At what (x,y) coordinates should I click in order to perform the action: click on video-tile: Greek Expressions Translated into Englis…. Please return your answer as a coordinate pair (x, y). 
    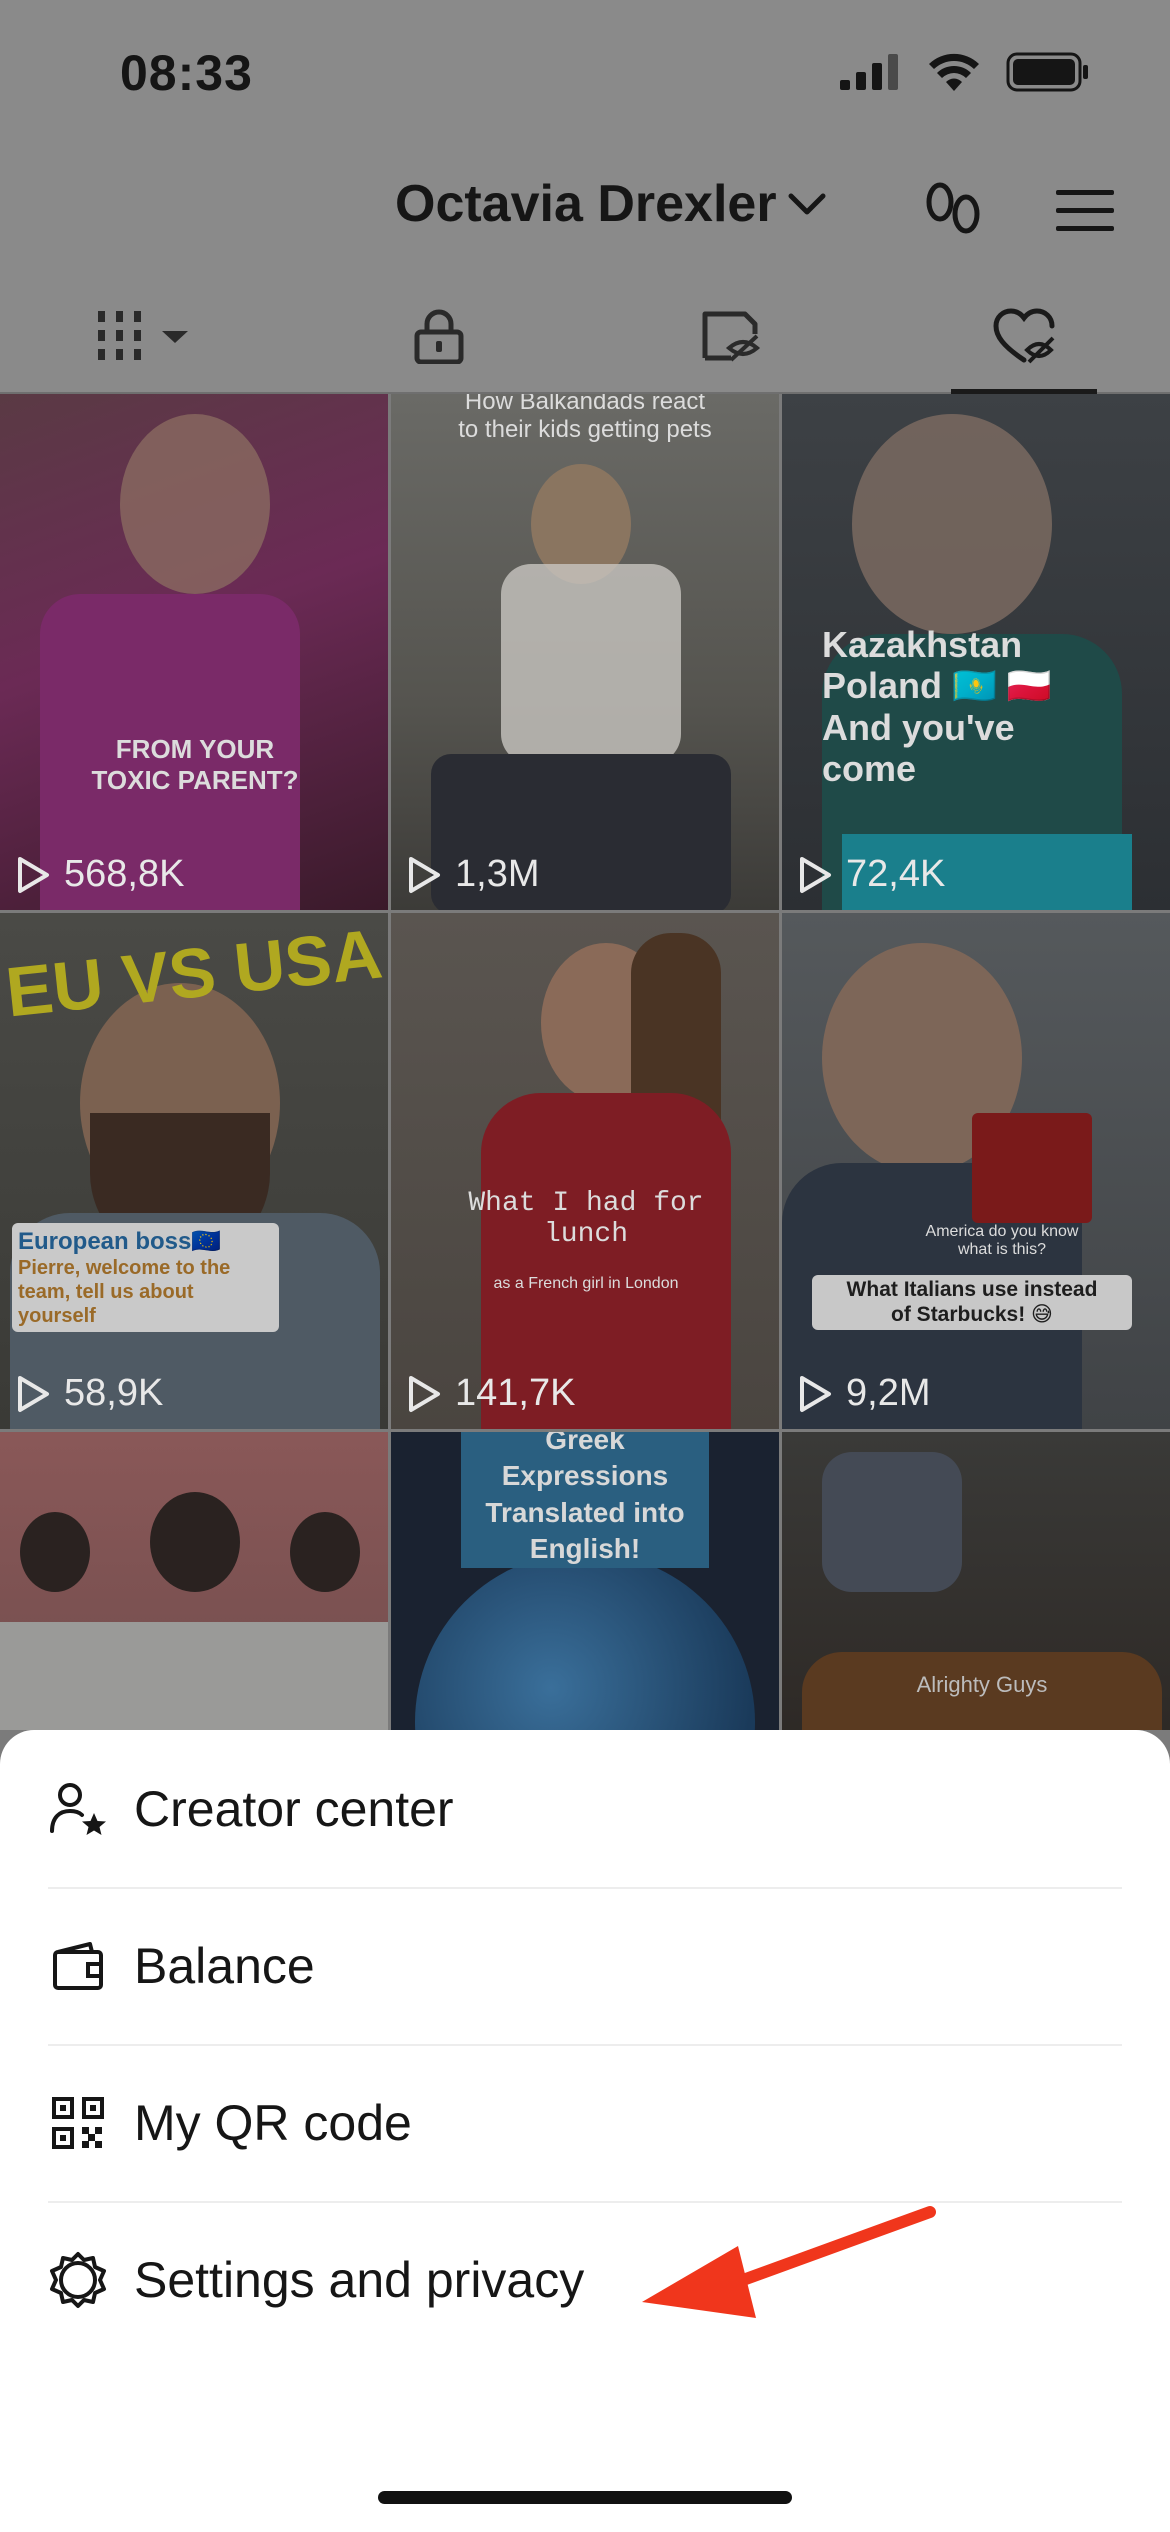
    Looking at the image, I should click on (585, 1581).